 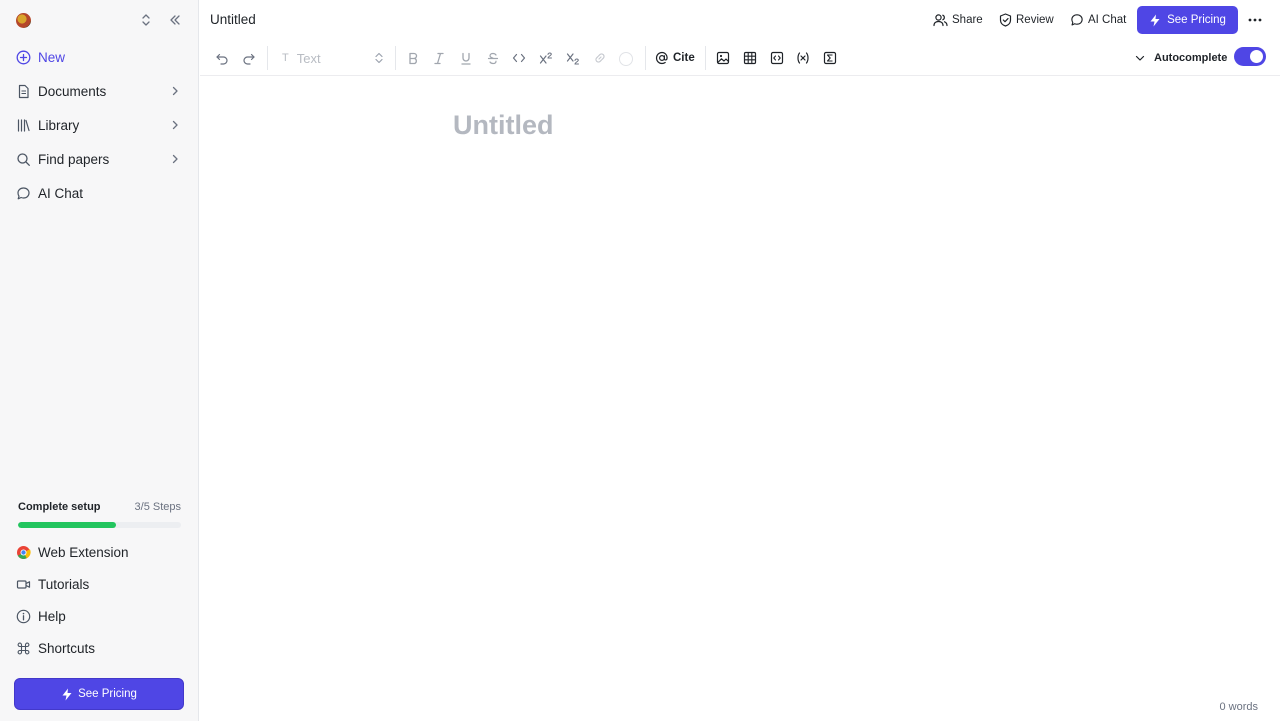 What do you see at coordinates (308, 58) in the screenshot?
I see `text-style-value: Text` at bounding box center [308, 58].